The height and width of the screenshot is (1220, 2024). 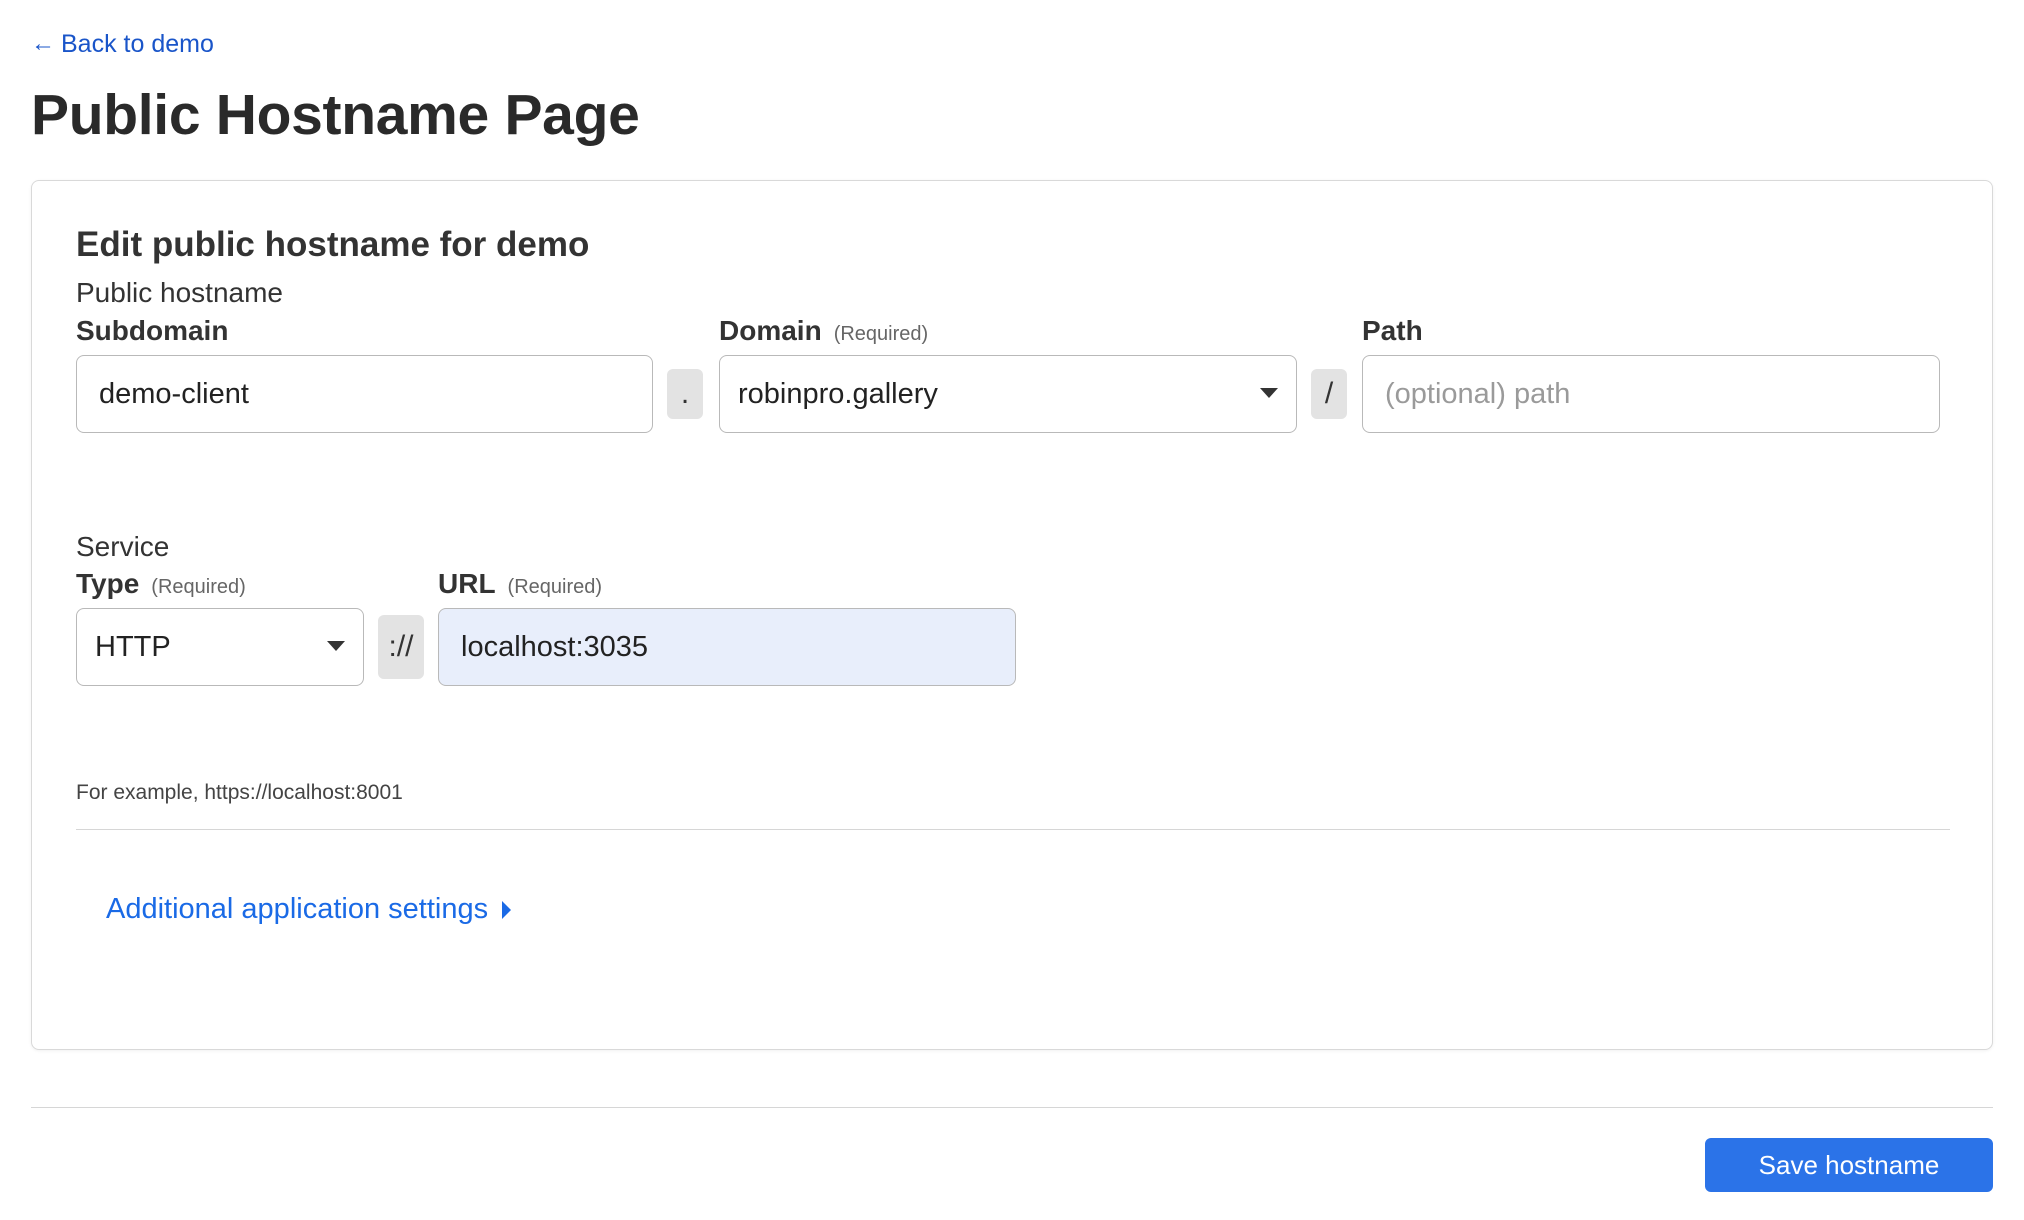 What do you see at coordinates (123, 546) in the screenshot?
I see `service-section-label: Service` at bounding box center [123, 546].